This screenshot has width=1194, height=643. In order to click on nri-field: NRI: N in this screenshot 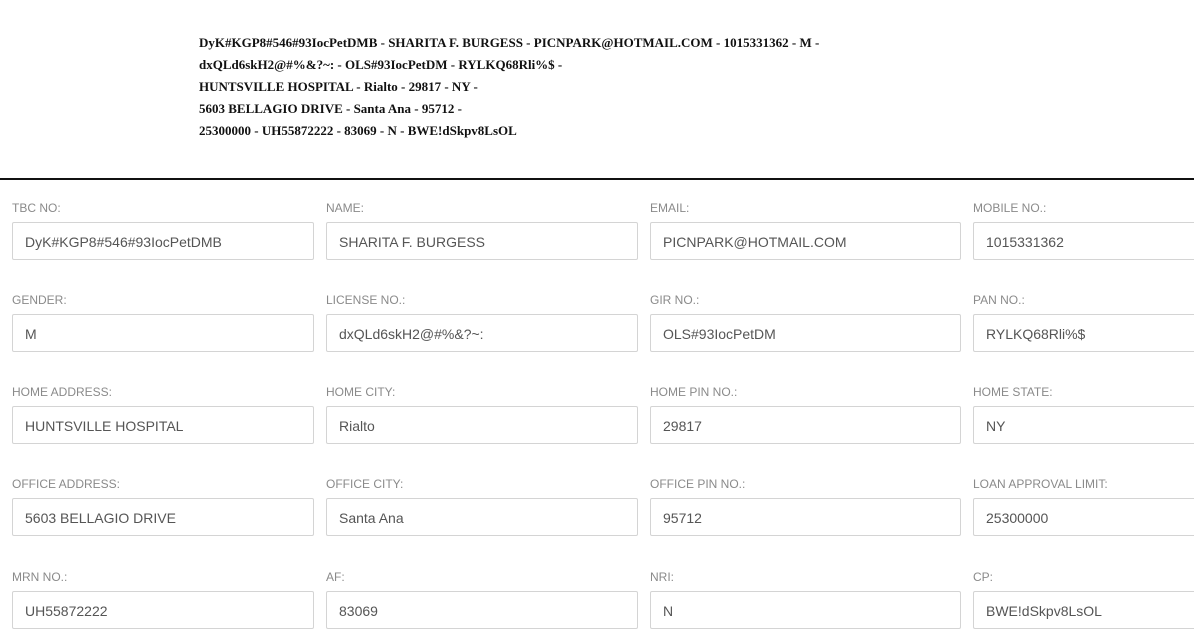, I will do `click(805, 599)`.